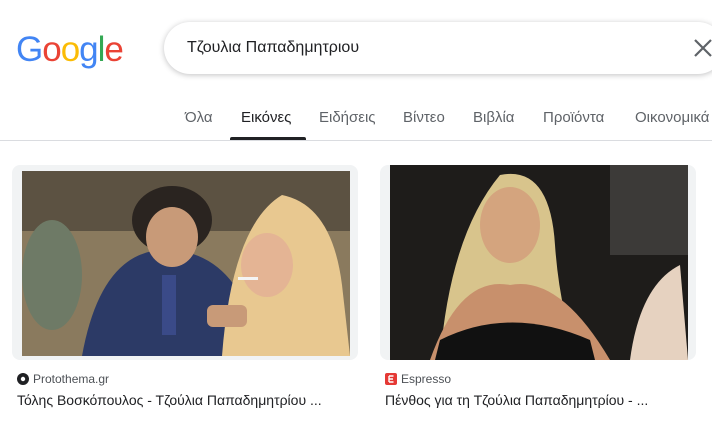 Image resolution: width=712 pixels, height=421 pixels. Describe the element at coordinates (266, 118) in the screenshot. I see `tab-images: Εικόνες` at that location.